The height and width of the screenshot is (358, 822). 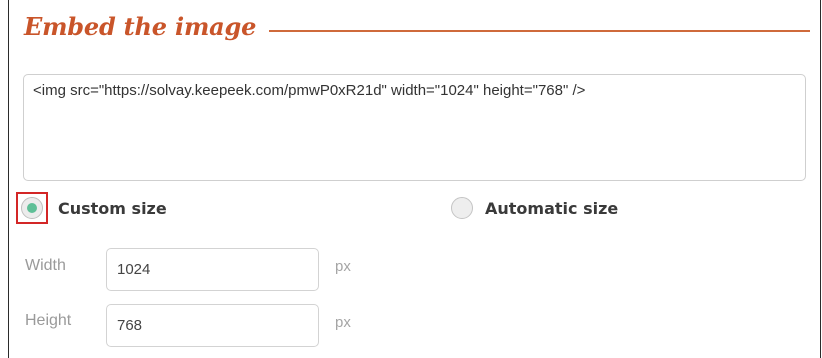 I want to click on automatic-size-radio, so click(x=462, y=208).